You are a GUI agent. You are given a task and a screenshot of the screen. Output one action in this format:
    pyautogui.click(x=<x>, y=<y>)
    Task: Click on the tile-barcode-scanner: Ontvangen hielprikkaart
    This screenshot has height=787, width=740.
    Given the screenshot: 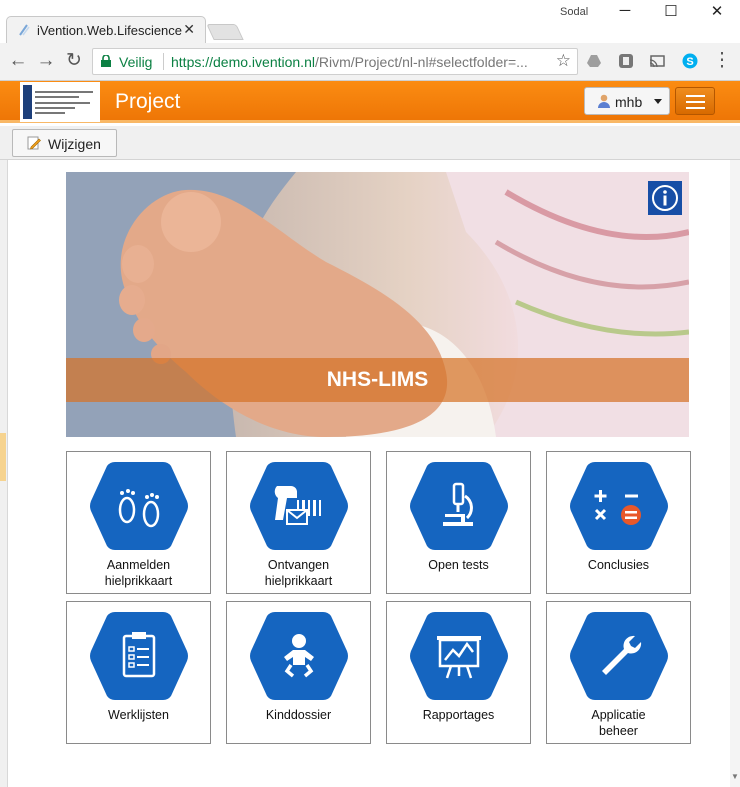 What is the action you would take?
    pyautogui.click(x=298, y=522)
    